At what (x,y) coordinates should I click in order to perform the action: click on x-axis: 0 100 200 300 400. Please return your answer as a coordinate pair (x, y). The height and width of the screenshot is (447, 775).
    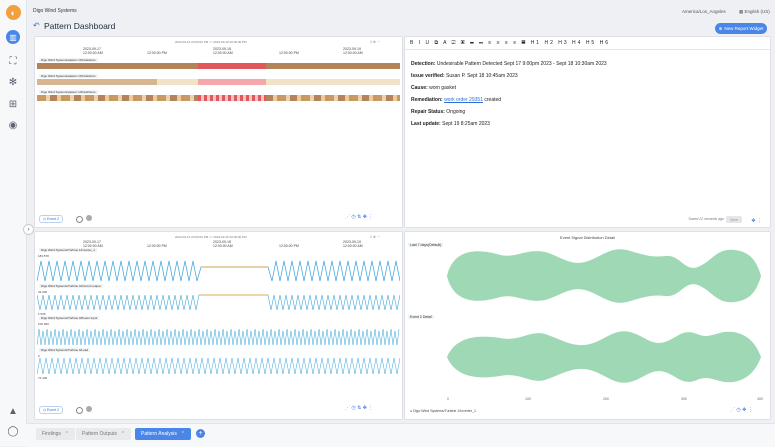
    Looking at the image, I should click on (605, 399).